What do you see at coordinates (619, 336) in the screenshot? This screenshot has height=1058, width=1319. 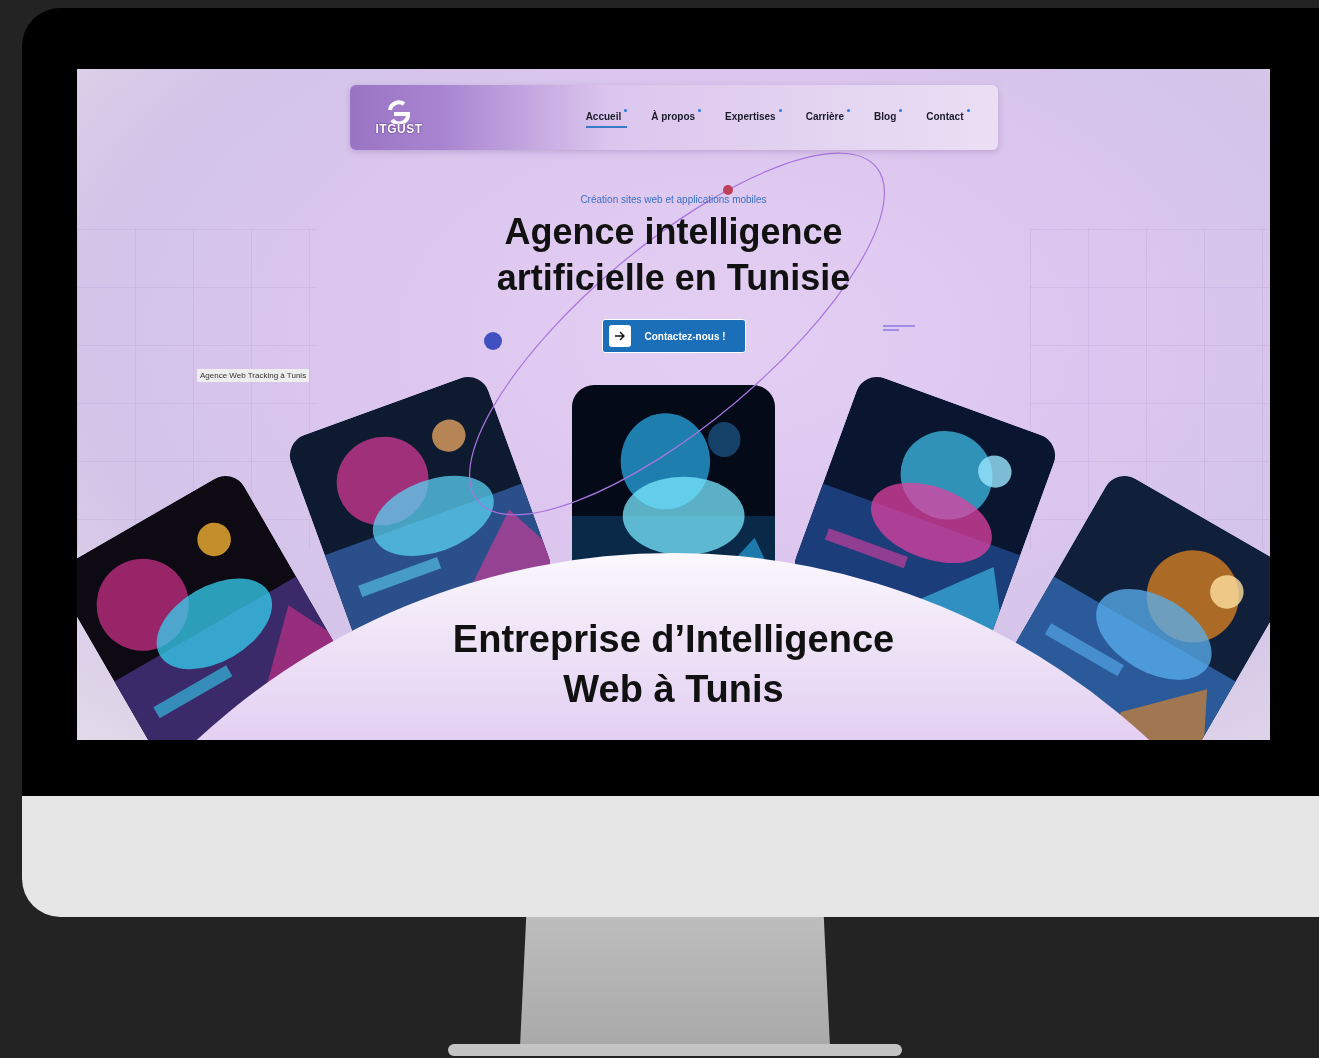 I see `arrow-icon` at bounding box center [619, 336].